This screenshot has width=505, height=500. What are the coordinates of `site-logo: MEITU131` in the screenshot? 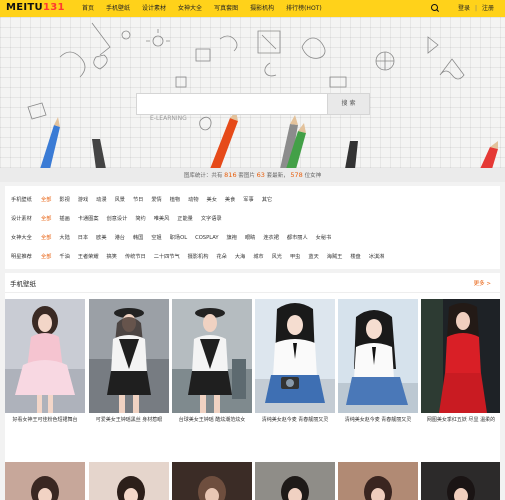 It's located at (35, 7).